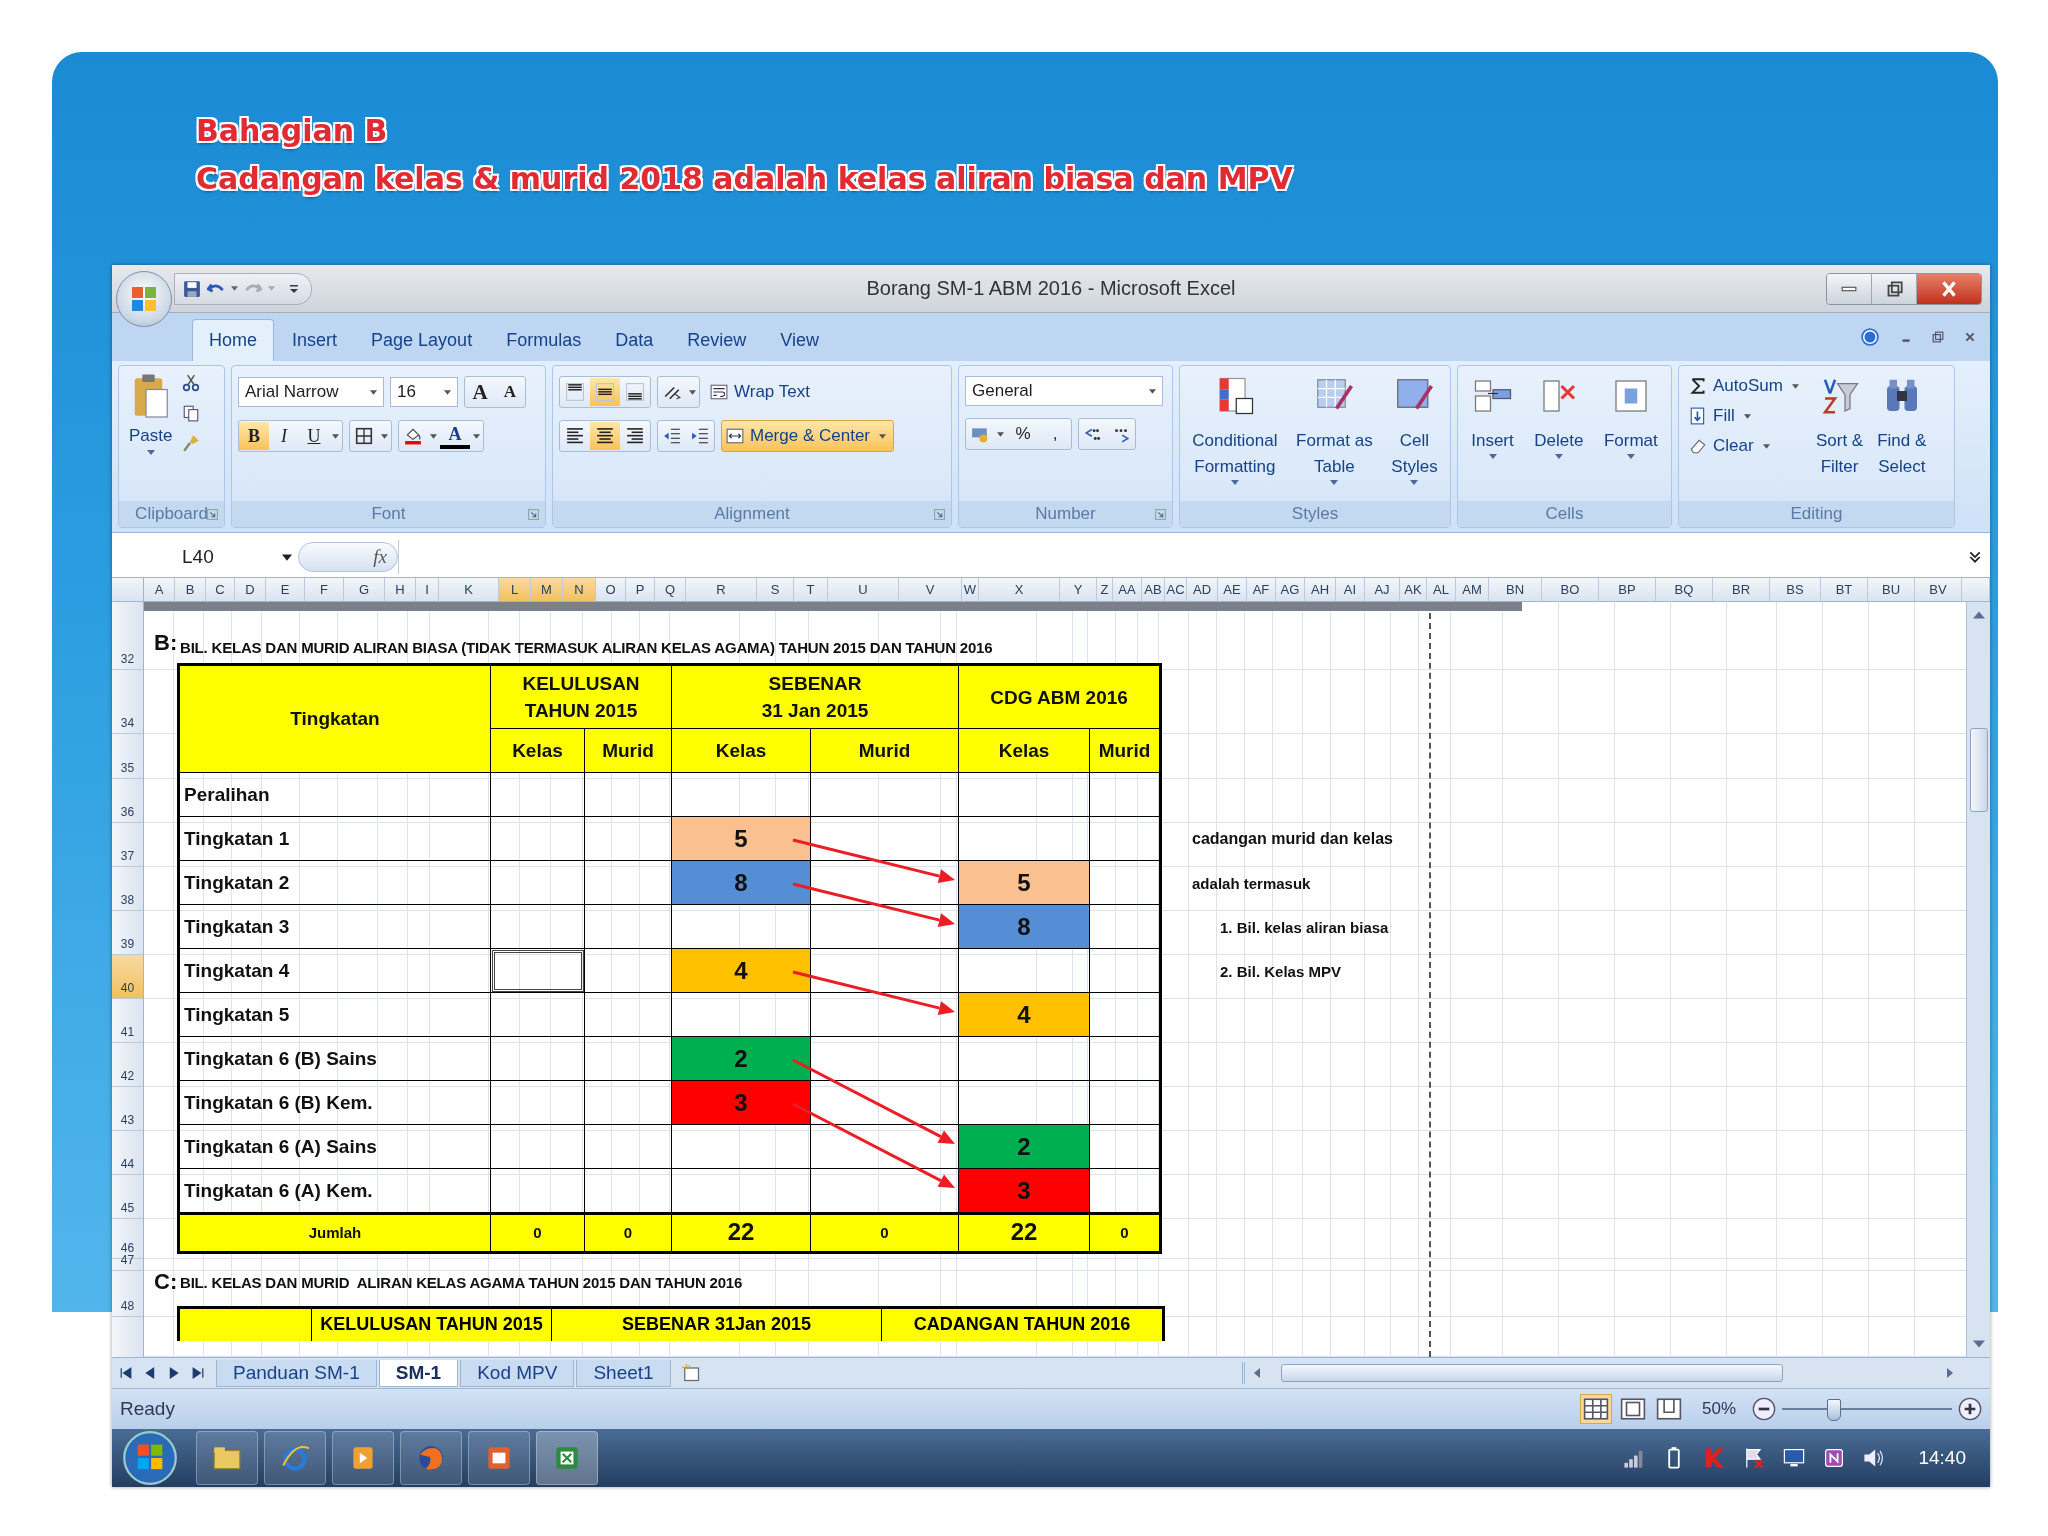 The height and width of the screenshot is (1536, 2048). What do you see at coordinates (191, 443) in the screenshot?
I see `format-painter-icon` at bounding box center [191, 443].